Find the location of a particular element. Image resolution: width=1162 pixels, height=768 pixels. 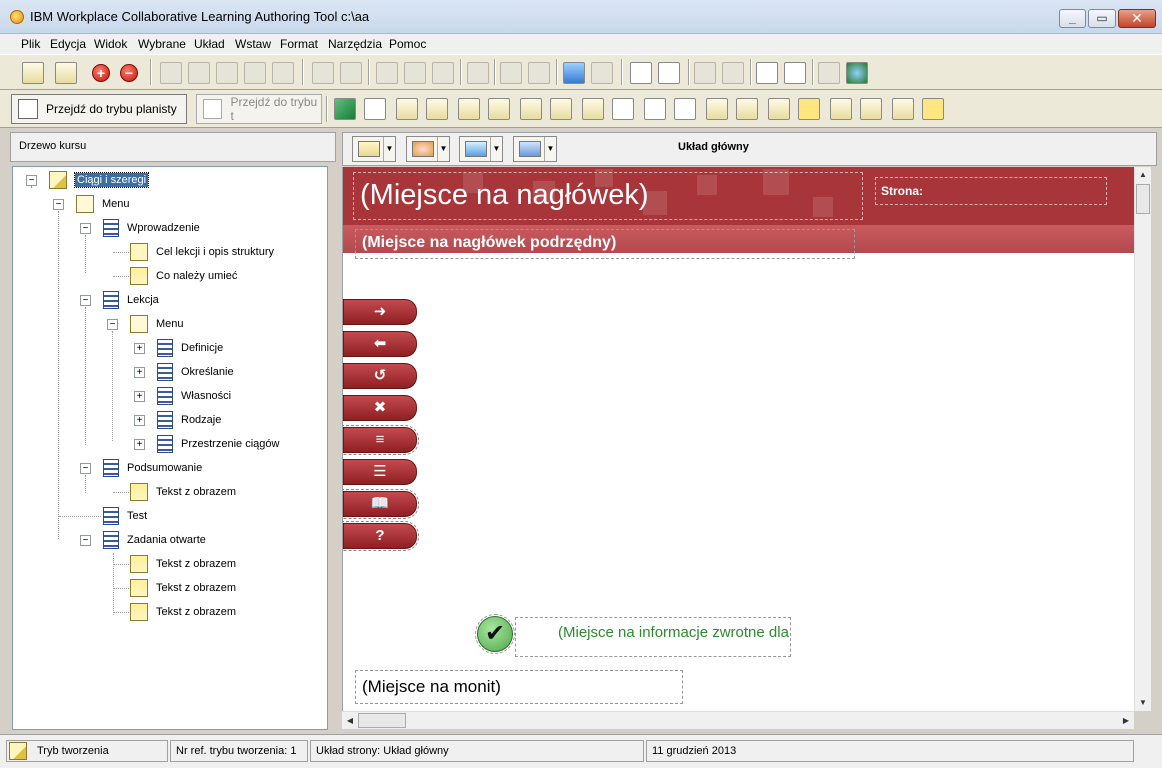

prompt-placeholder: (Miejsce na monit) is located at coordinates (519, 687).